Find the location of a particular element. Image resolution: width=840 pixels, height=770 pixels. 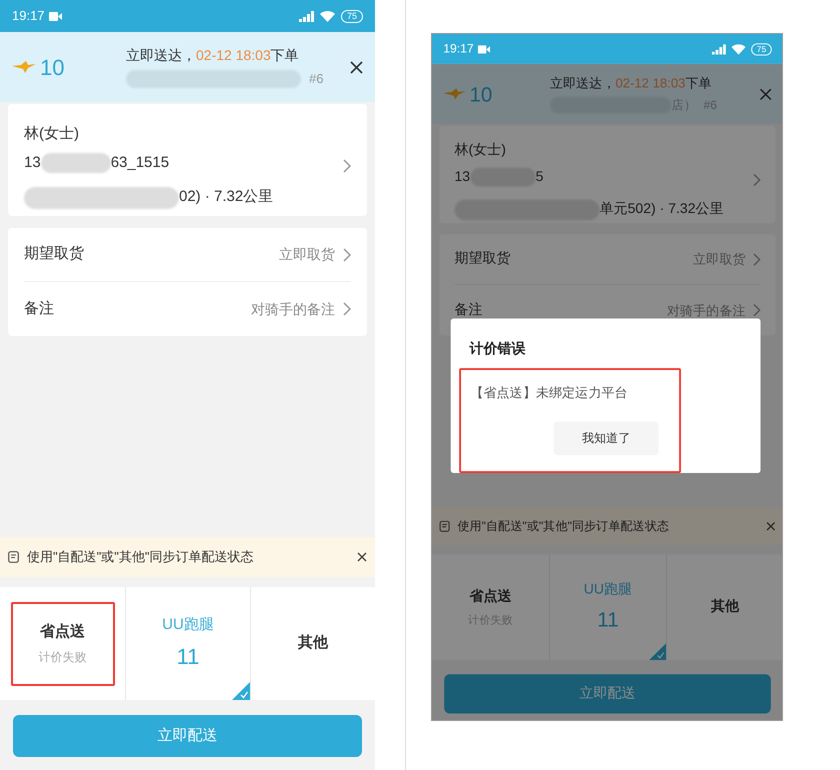

phone-number: 5 is located at coordinates (540, 177).